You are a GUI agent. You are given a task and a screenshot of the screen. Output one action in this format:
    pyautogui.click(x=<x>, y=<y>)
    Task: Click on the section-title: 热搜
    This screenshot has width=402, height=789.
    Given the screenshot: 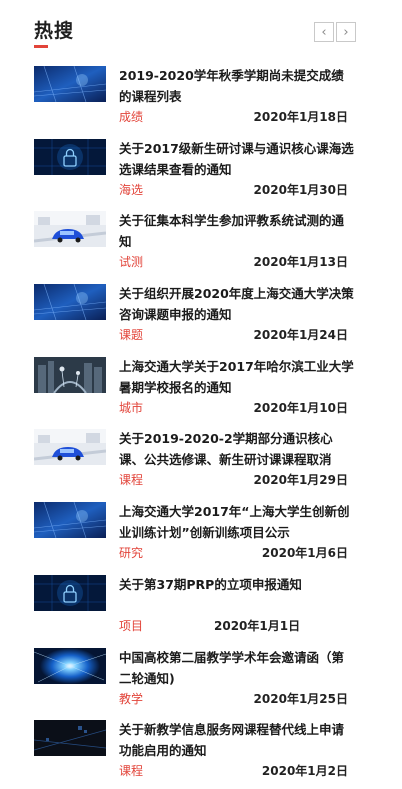 What is the action you would take?
    pyautogui.click(x=54, y=31)
    